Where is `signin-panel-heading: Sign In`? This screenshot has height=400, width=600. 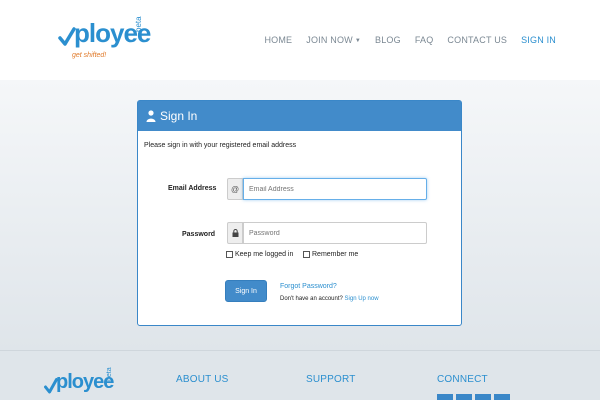 signin-panel-heading: Sign In is located at coordinates (299, 116).